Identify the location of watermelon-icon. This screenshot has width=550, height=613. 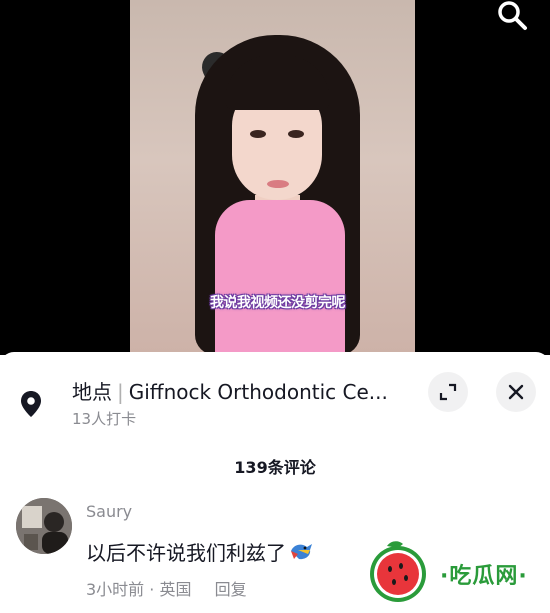
(398, 571).